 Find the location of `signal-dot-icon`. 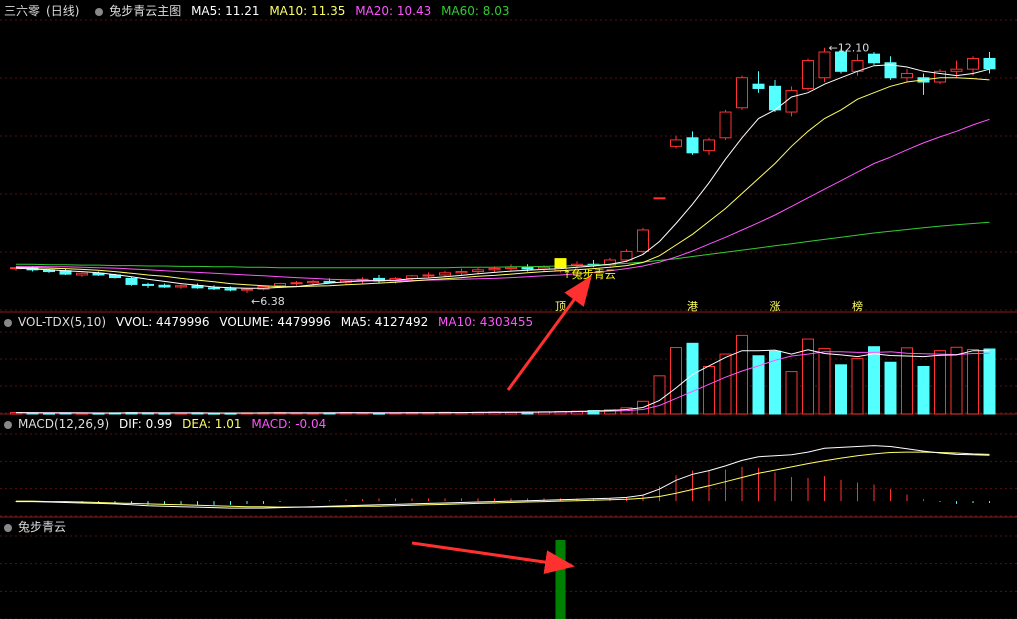

signal-dot-icon is located at coordinates (8, 528).